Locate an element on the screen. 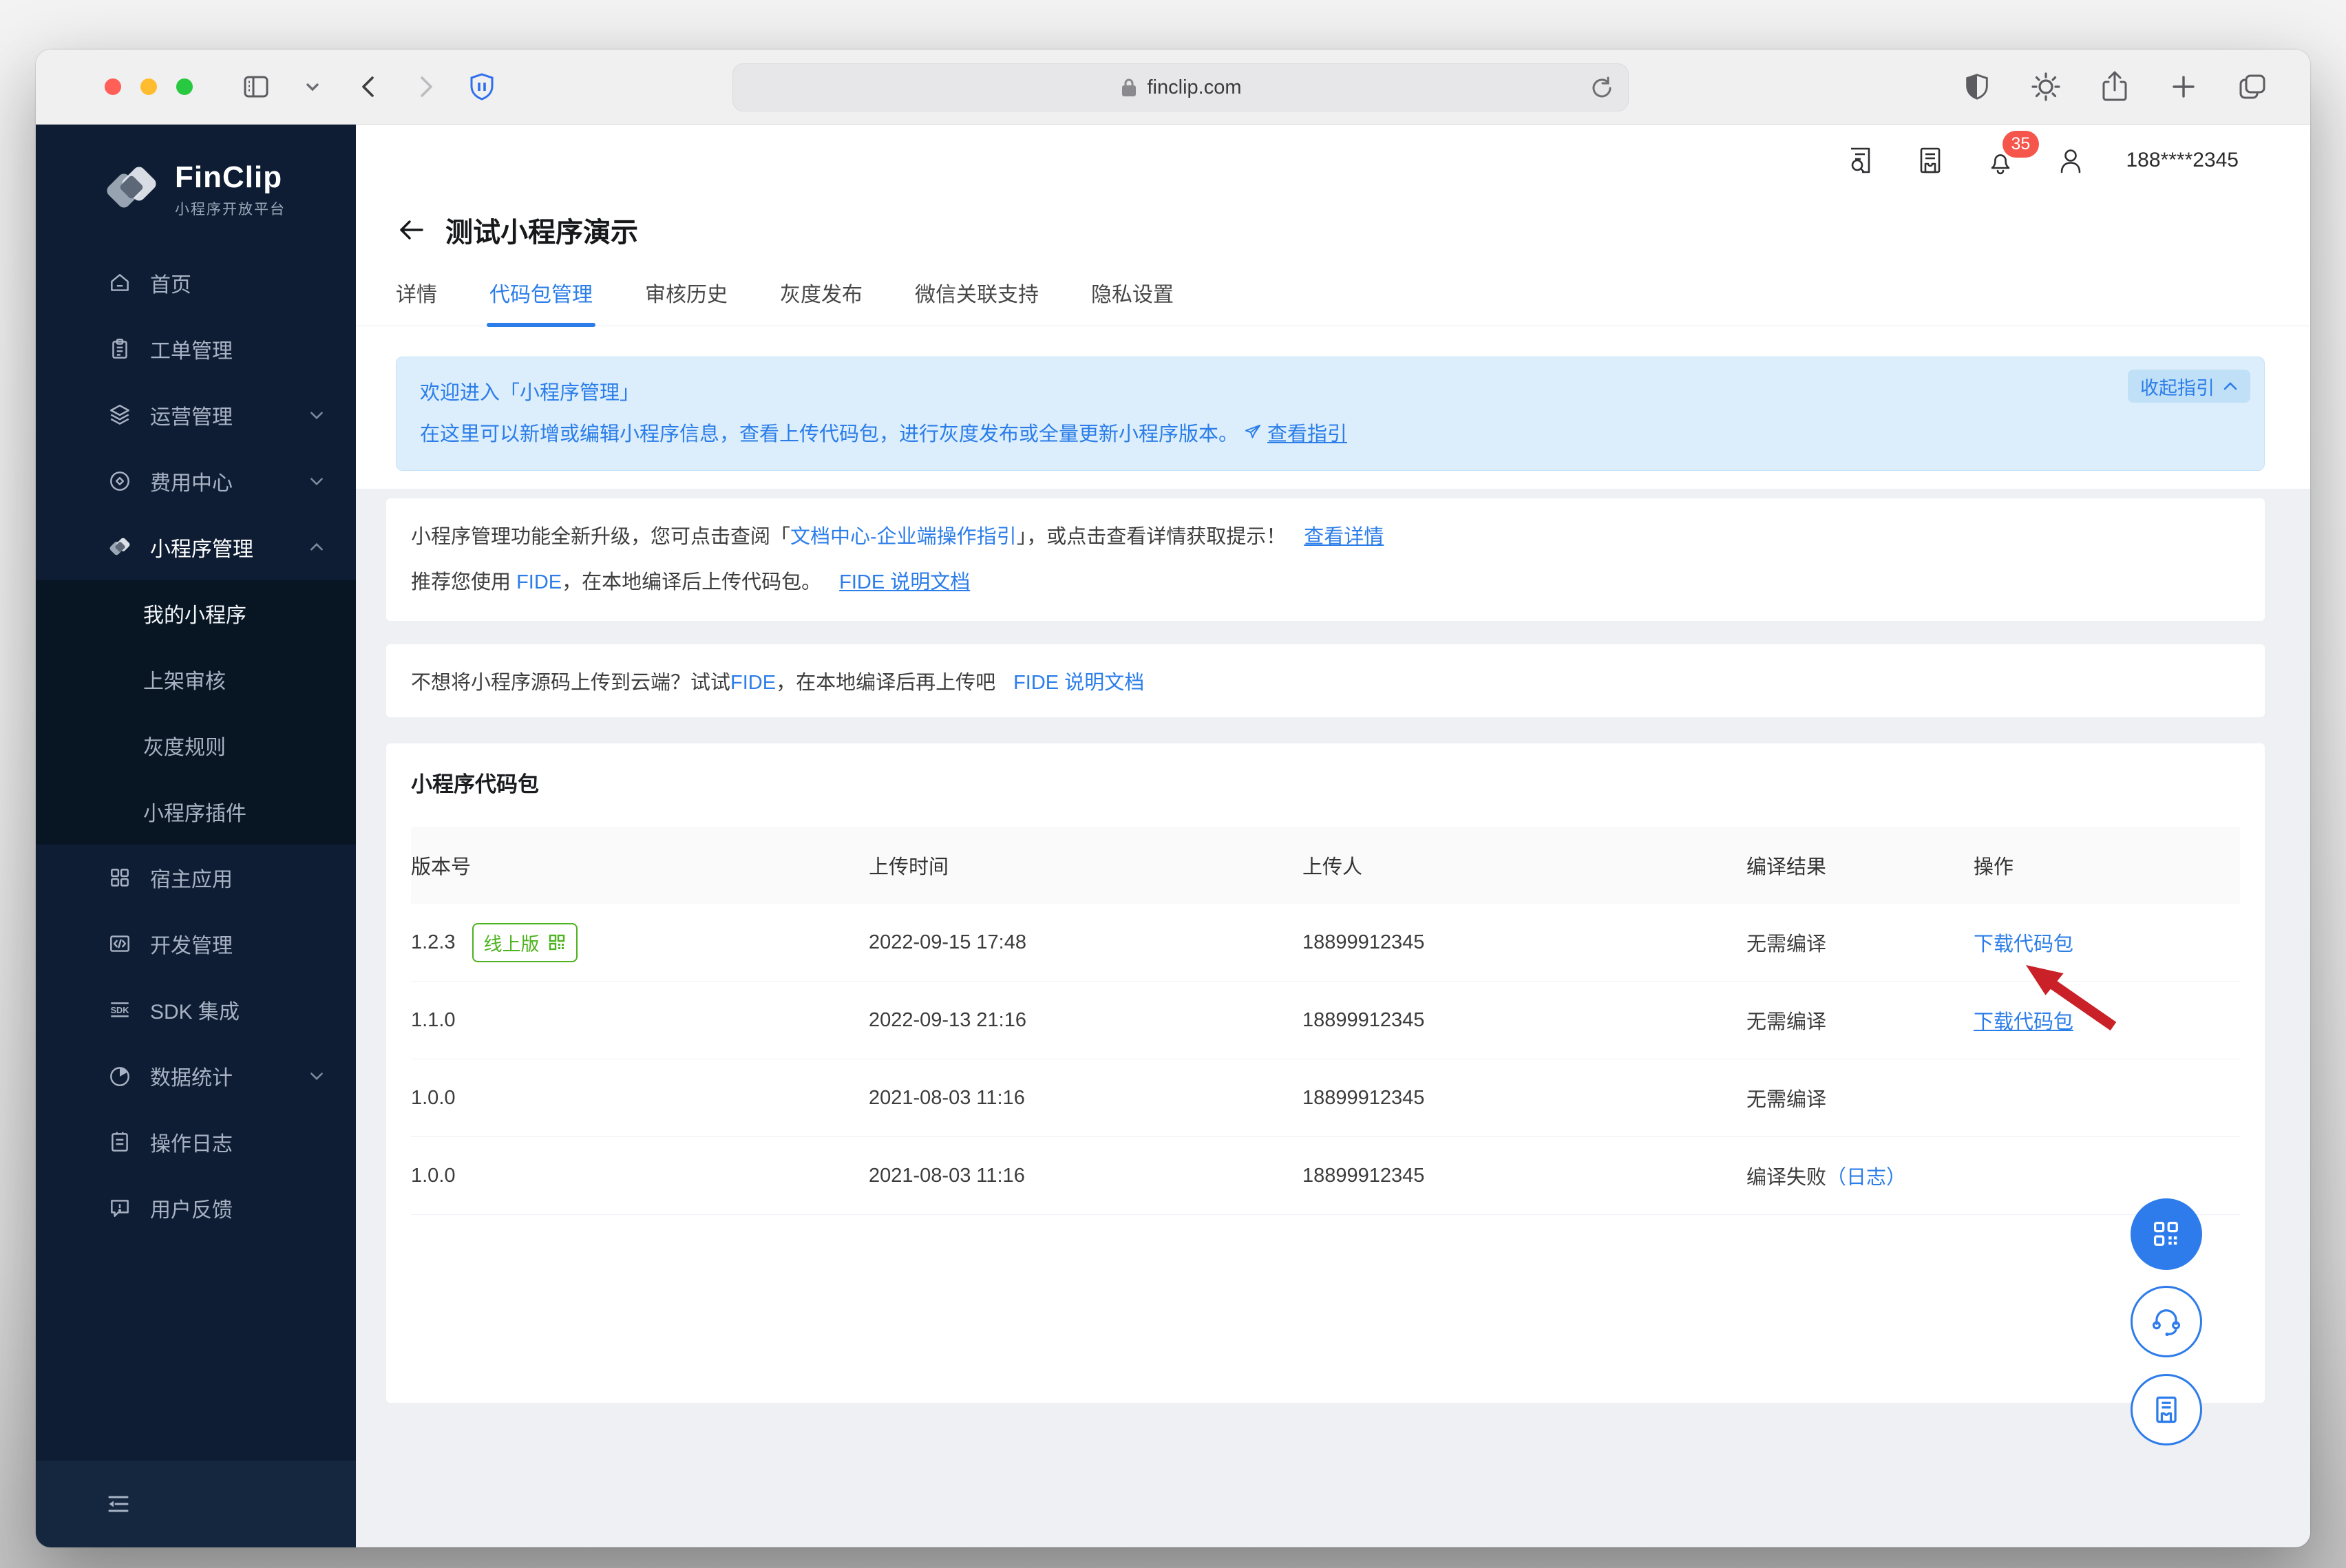  support-button is located at coordinates (2166, 1321).